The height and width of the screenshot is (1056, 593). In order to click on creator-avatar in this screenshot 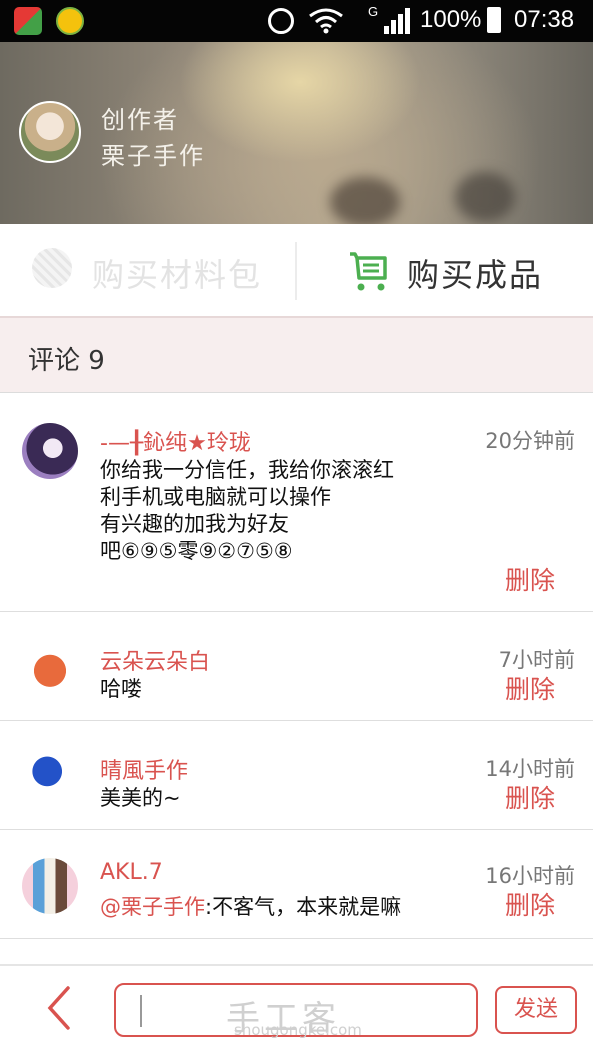, I will do `click(50, 132)`.